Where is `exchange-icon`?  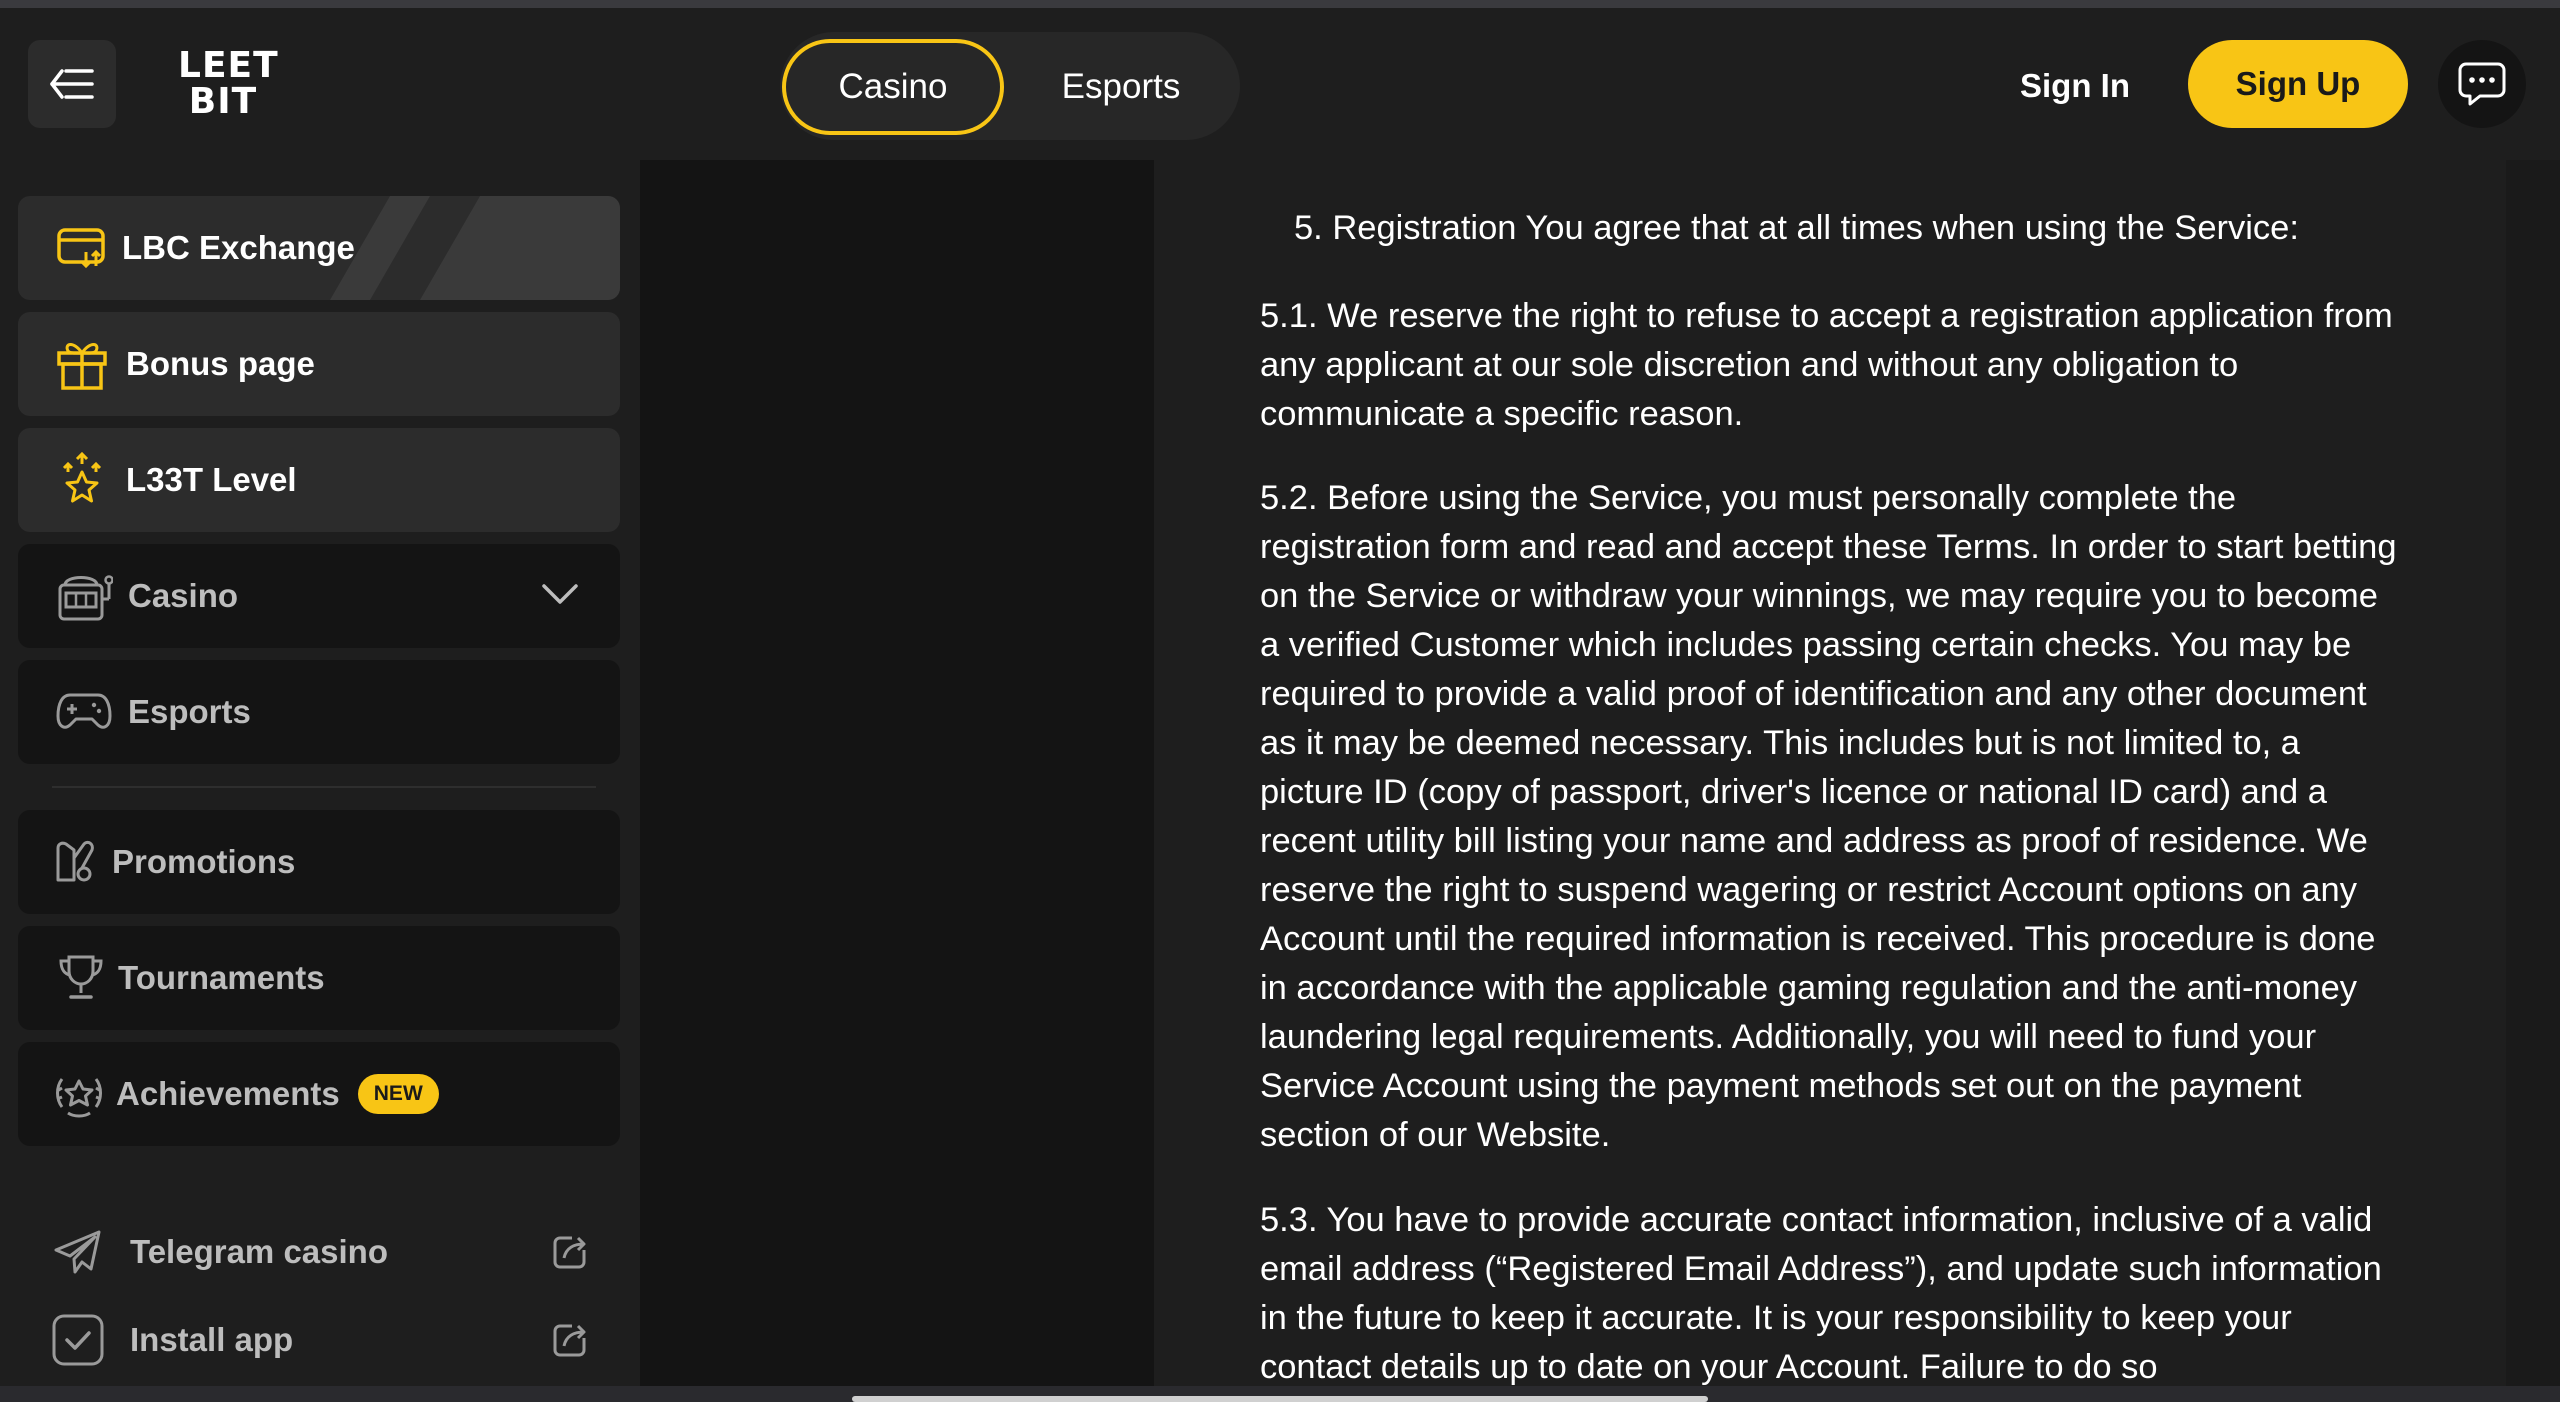
exchange-icon is located at coordinates (82, 248).